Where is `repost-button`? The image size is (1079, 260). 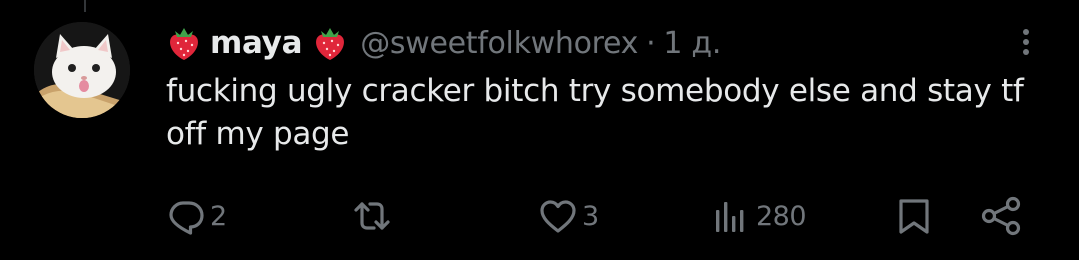 repost-button is located at coordinates (374, 216).